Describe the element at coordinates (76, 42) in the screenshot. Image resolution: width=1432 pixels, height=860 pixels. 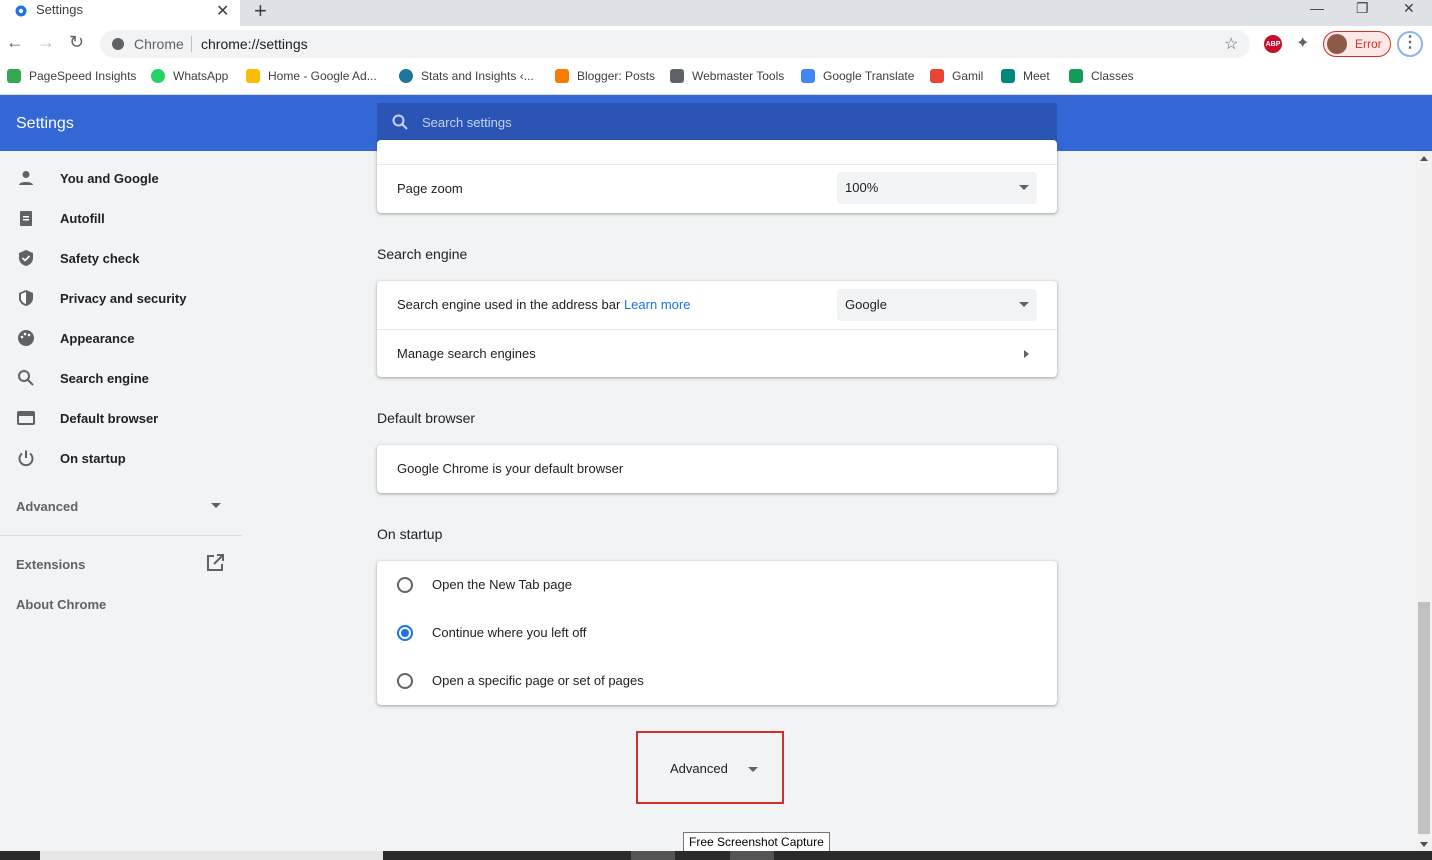
I see `reload-button: ↻` at that location.